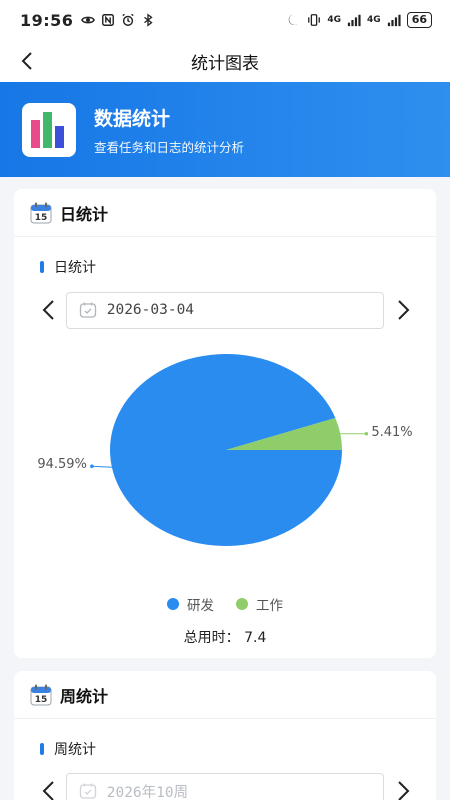  What do you see at coordinates (211, 638) in the screenshot?
I see `total-label: 总用时：` at bounding box center [211, 638].